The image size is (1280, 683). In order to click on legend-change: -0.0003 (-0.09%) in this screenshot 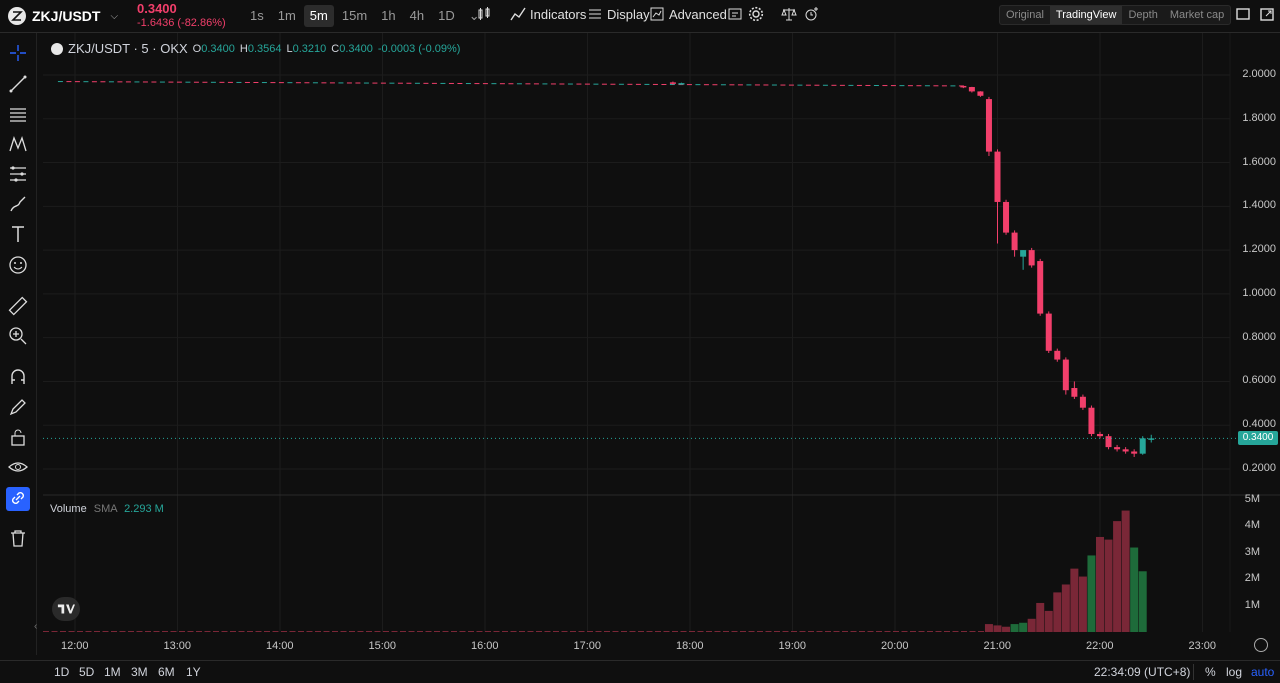, I will do `click(419, 48)`.